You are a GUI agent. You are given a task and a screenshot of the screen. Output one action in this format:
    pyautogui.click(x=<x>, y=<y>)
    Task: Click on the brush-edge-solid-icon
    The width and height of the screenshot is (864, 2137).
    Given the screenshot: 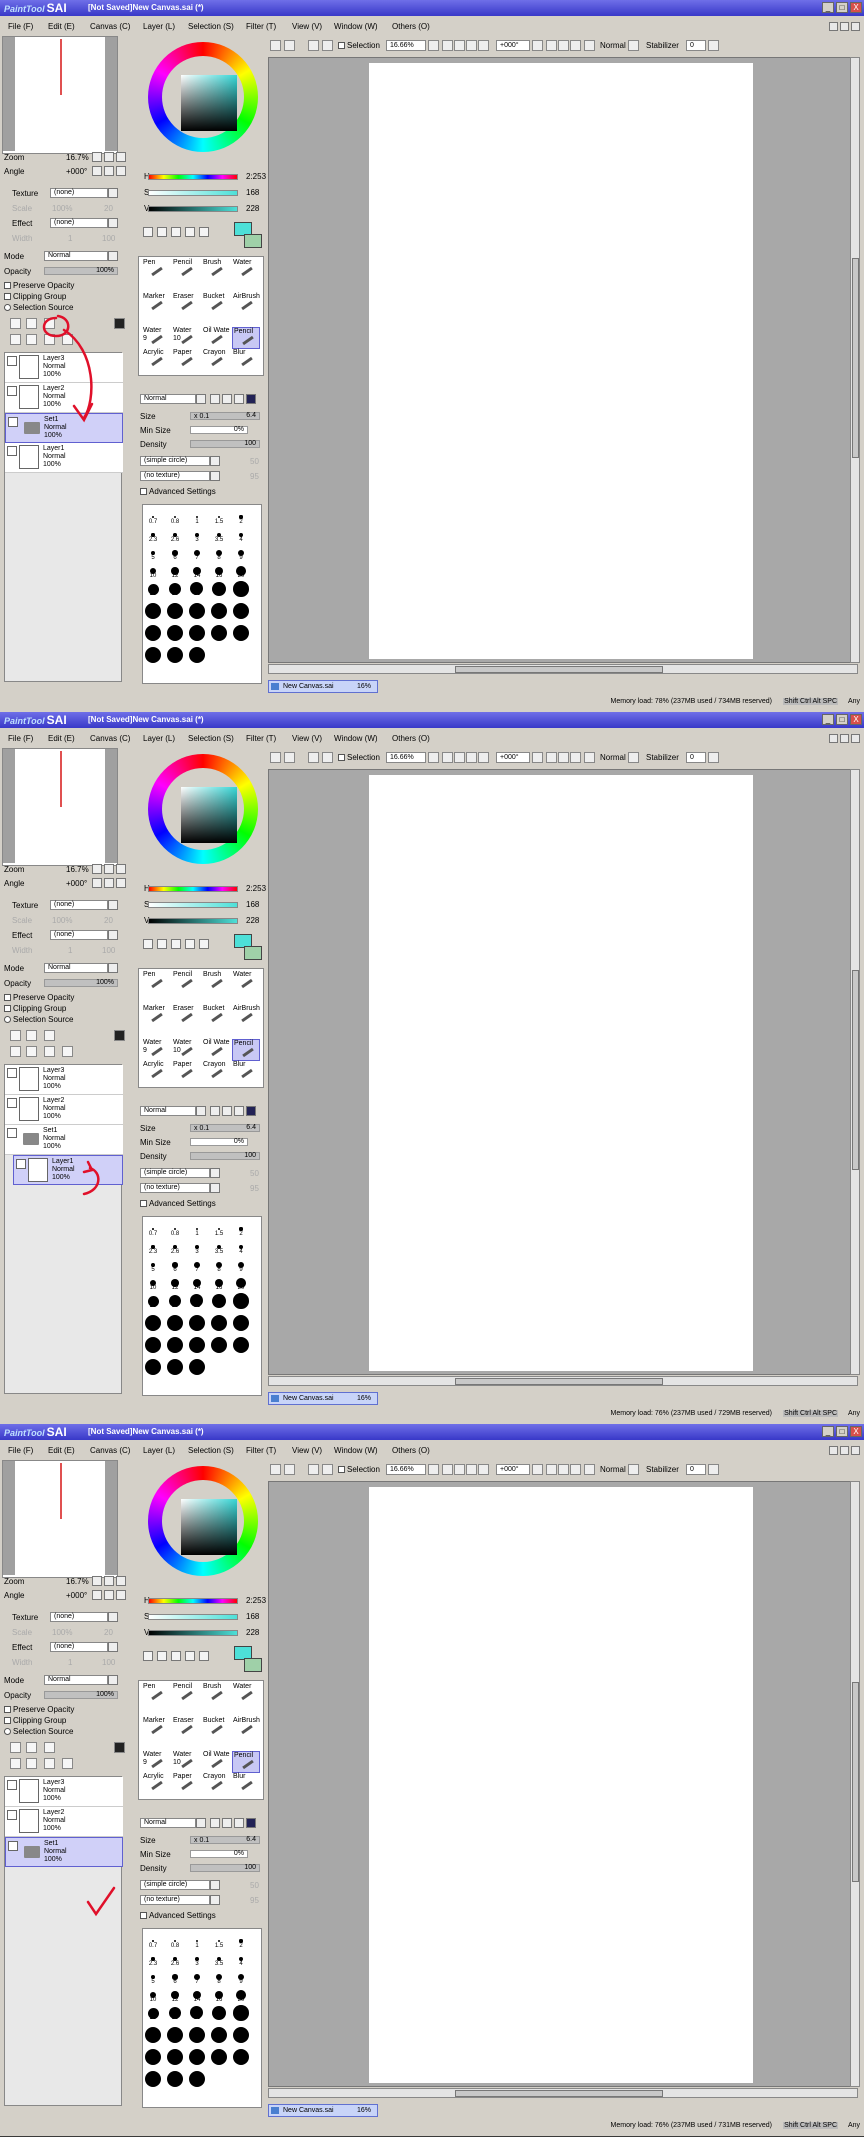 What is the action you would take?
    pyautogui.click(x=251, y=1111)
    